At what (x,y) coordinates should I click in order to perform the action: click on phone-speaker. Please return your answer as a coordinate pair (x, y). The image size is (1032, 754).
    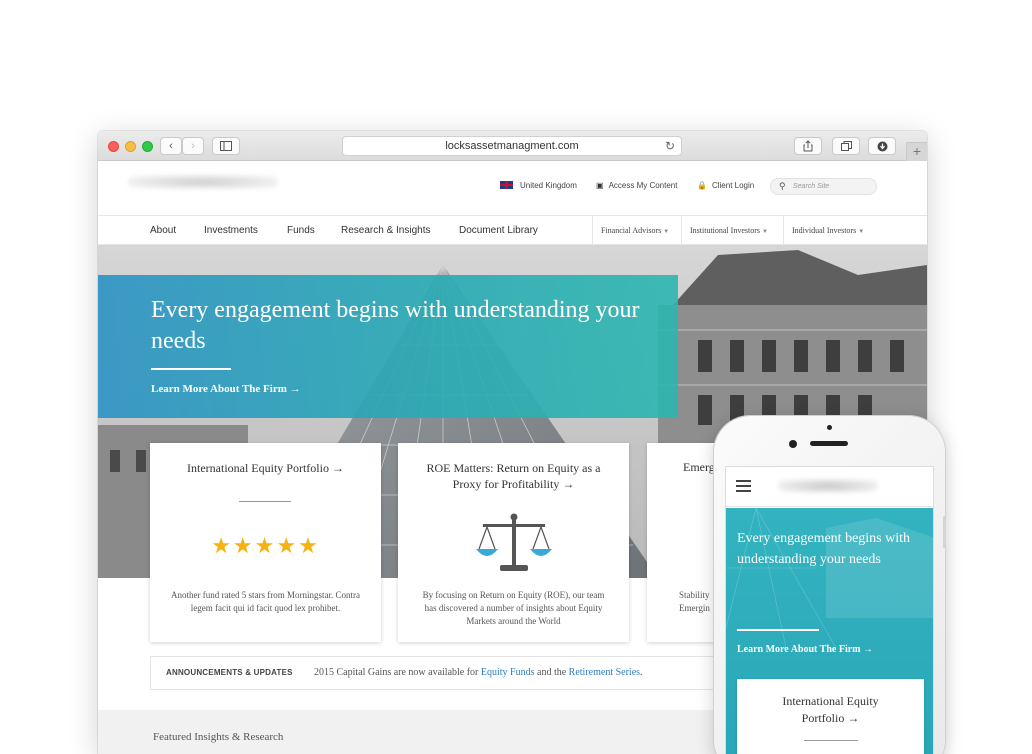
    Looking at the image, I should click on (829, 443).